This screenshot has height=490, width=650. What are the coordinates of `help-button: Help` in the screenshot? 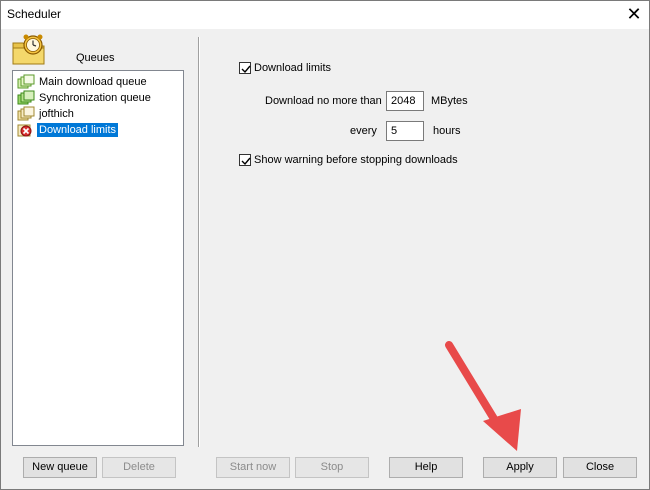 It's located at (426, 467).